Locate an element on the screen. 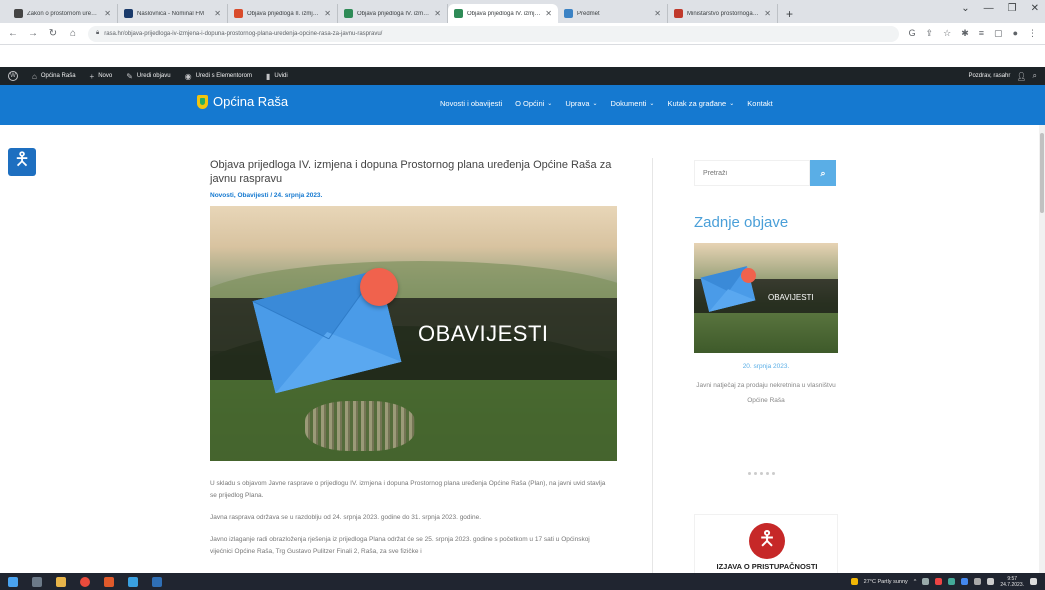 The width and height of the screenshot is (1045, 590). menu-item-label: Novosti i obavijesti is located at coordinates (471, 103).